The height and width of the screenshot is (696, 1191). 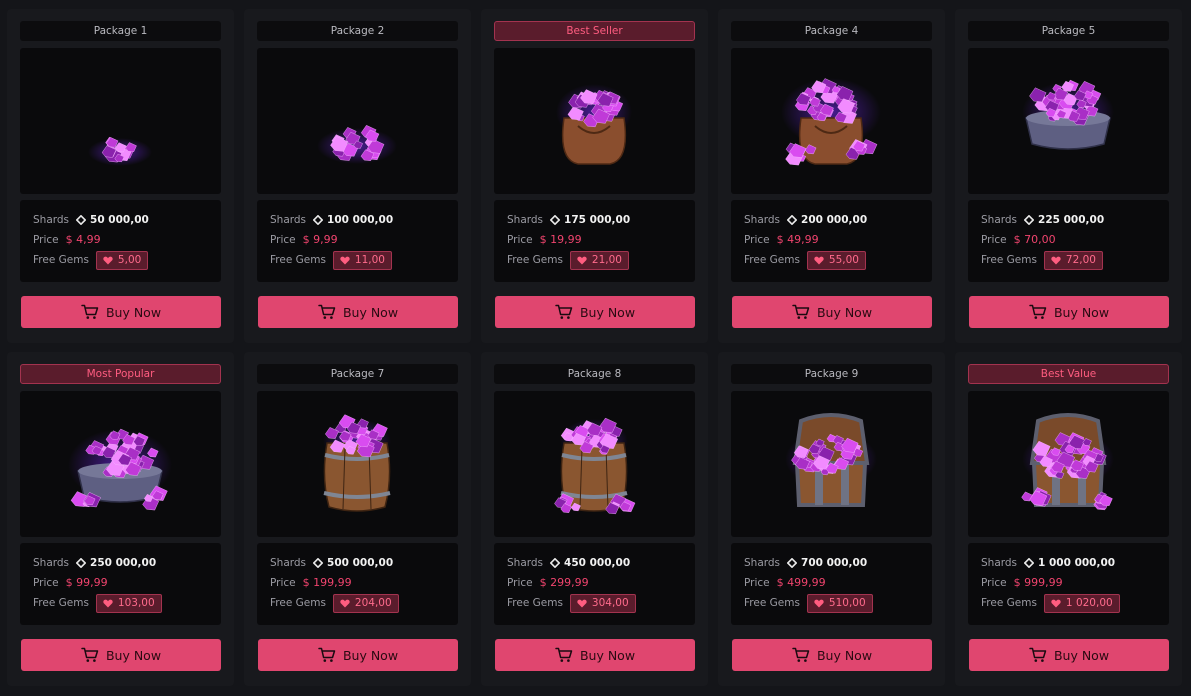 I want to click on free-gems-row: Free Gems 1 020,00, so click(x=1068, y=603).